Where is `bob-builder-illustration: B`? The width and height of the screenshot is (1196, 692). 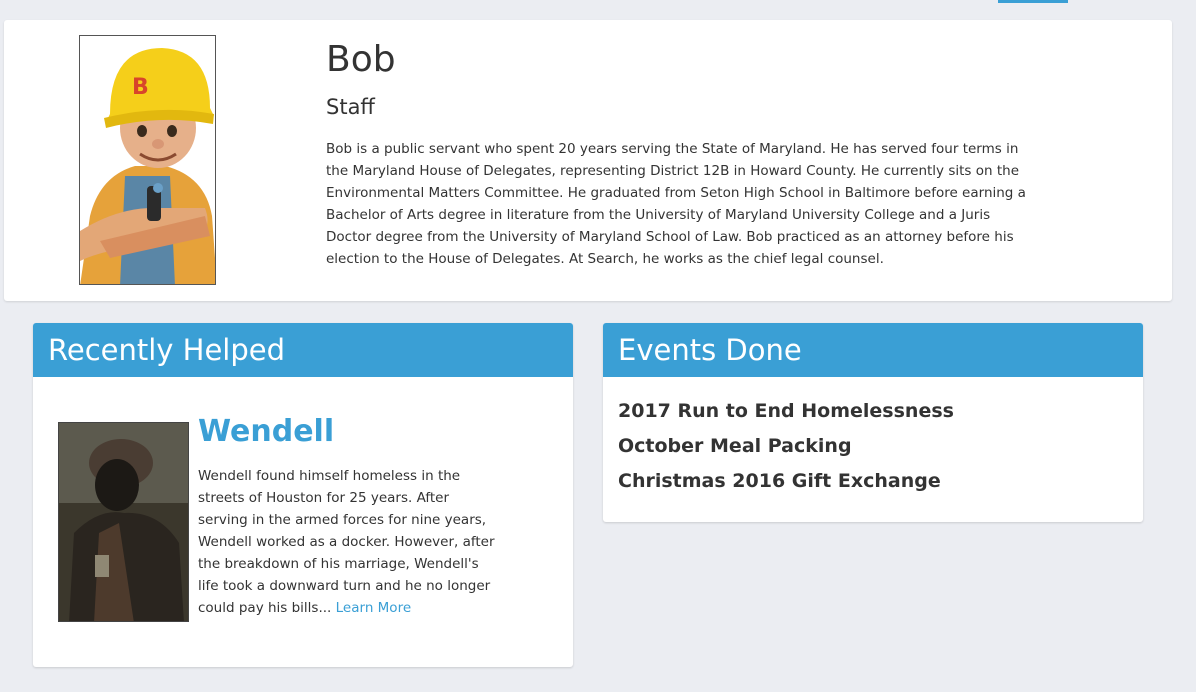
bob-builder-illustration: B is located at coordinates (147, 160).